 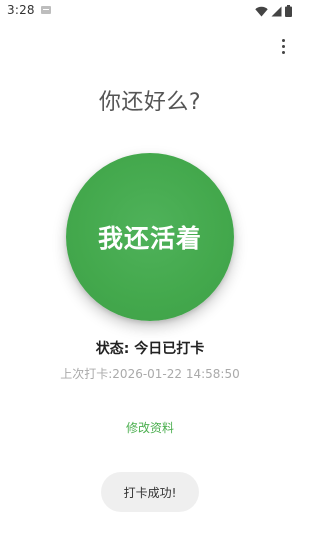 I want to click on wifi-icon, so click(x=261, y=11).